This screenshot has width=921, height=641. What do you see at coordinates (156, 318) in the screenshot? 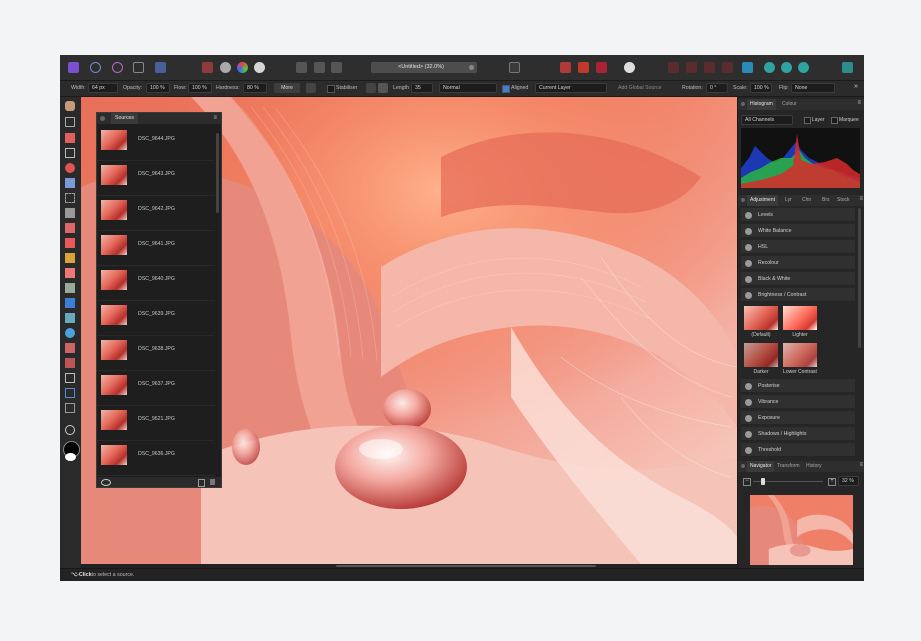
I see `source-item: DSC_9639.JPG` at bounding box center [156, 318].